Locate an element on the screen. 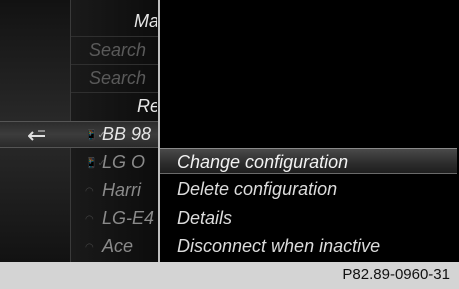 The width and height of the screenshot is (459, 289). device-item: 📱✓LG O is located at coordinates (114, 162).